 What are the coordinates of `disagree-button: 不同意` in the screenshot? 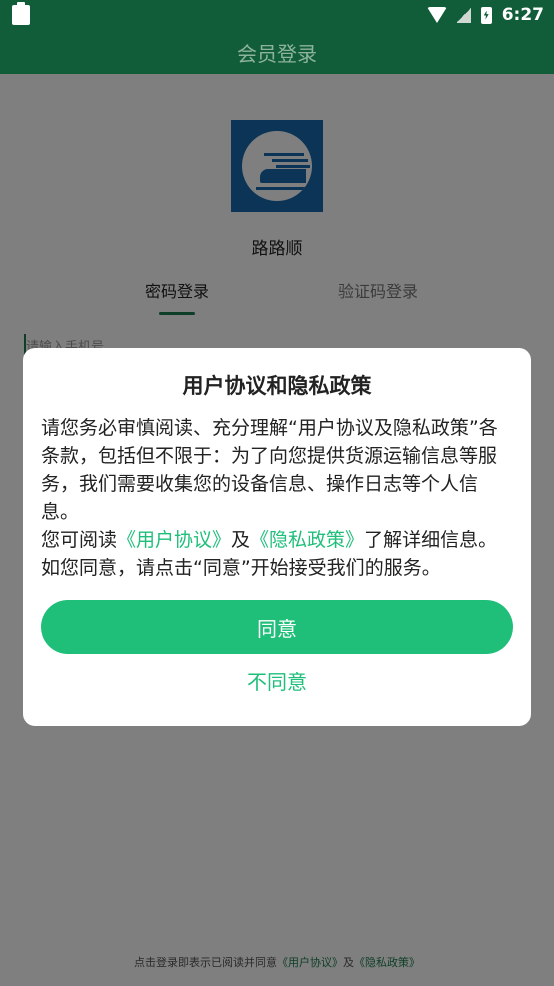 It's located at (277, 680).